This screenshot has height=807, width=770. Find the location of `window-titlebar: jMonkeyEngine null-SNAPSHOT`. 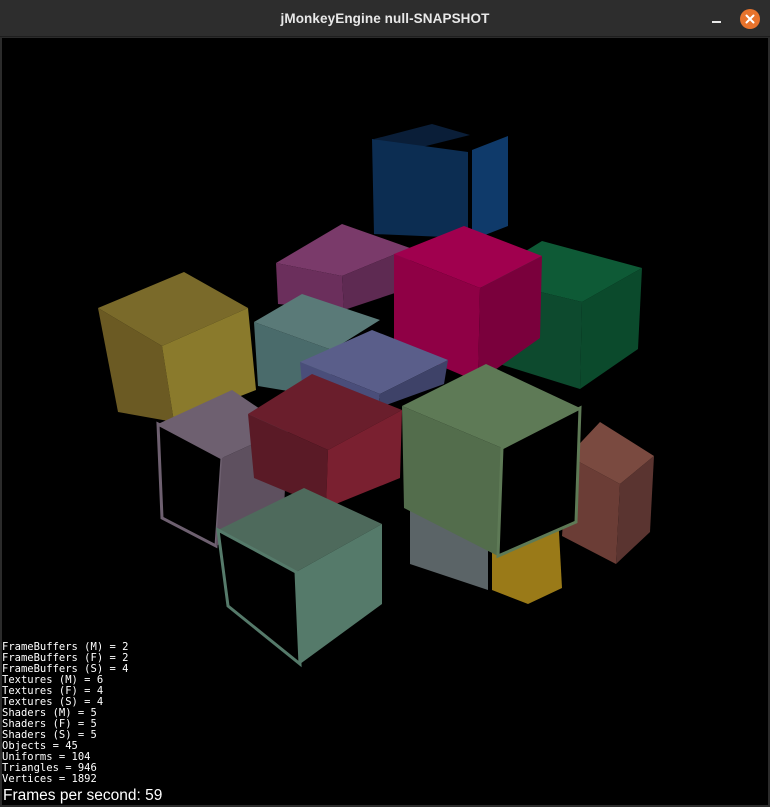

window-titlebar: jMonkeyEngine null-SNAPSHOT is located at coordinates (385, 18).